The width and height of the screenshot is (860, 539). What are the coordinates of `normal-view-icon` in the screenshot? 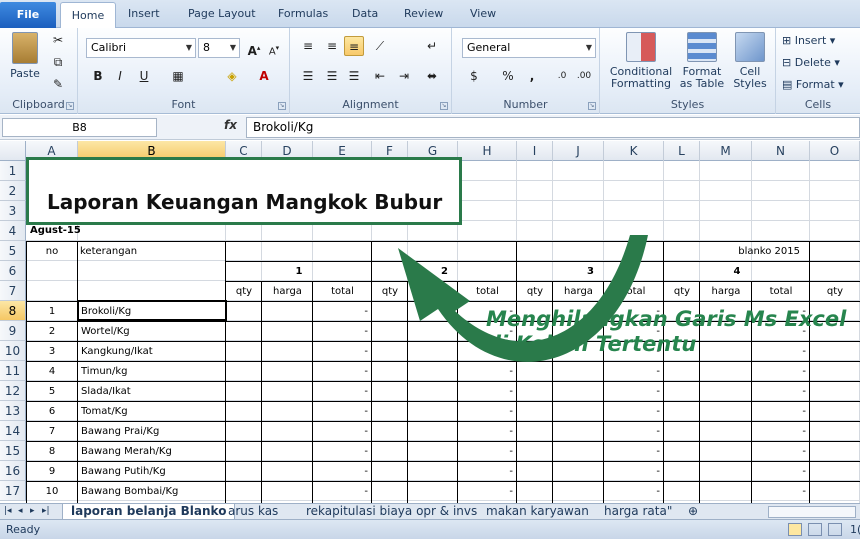 It's located at (795, 529).